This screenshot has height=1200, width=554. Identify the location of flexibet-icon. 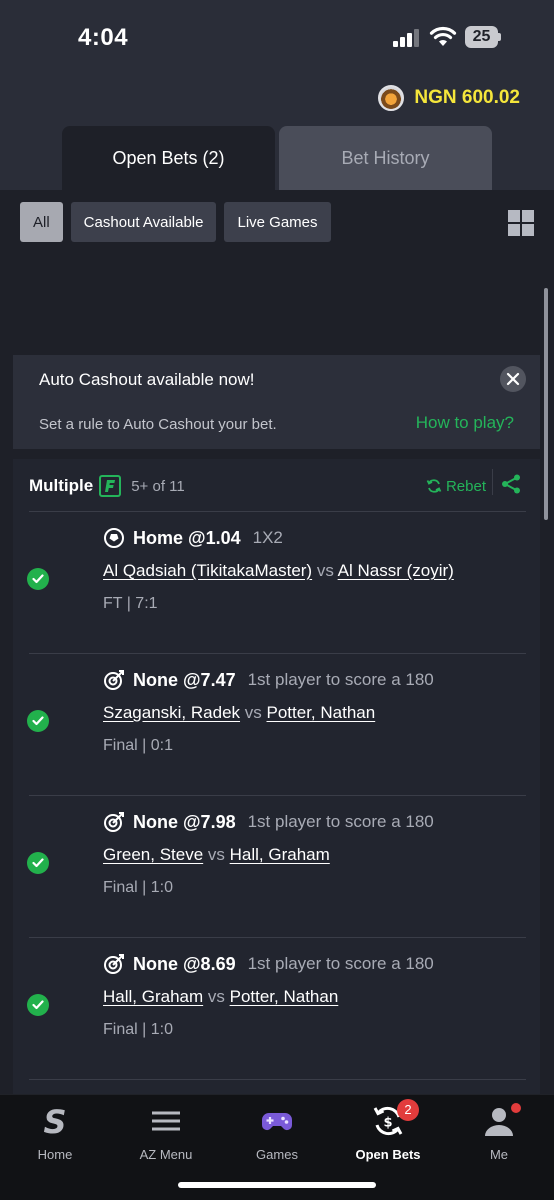
(110, 486).